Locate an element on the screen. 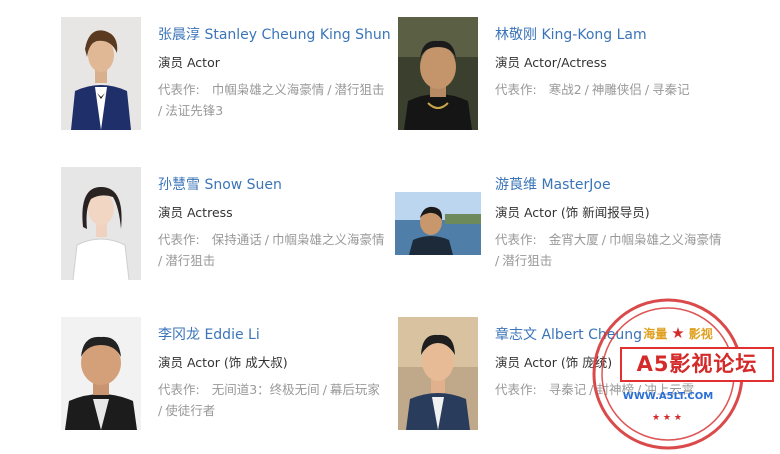 Image resolution: width=780 pixels, height=454 pixels. stamp-top-text: 海量 ★ 影视 is located at coordinates (678, 333).